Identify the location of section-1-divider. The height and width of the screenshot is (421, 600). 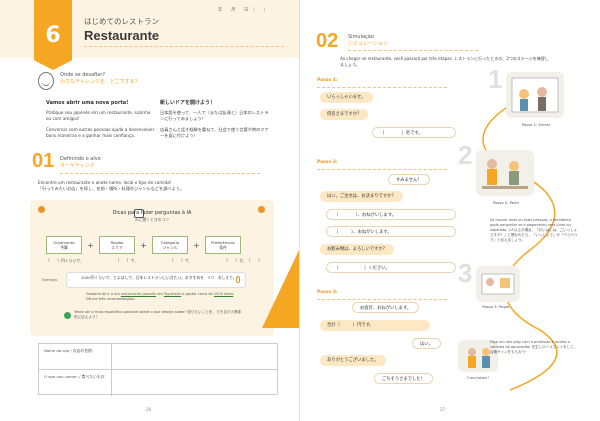
(160, 173).